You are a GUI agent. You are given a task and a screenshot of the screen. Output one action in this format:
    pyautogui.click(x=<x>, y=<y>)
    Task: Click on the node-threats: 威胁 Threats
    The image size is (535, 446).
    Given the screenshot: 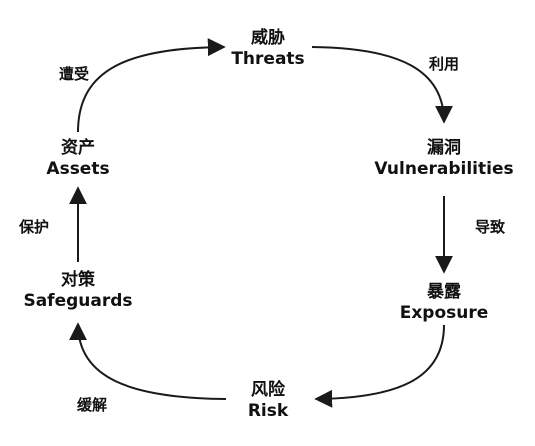 What is the action you would take?
    pyautogui.click(x=267, y=49)
    